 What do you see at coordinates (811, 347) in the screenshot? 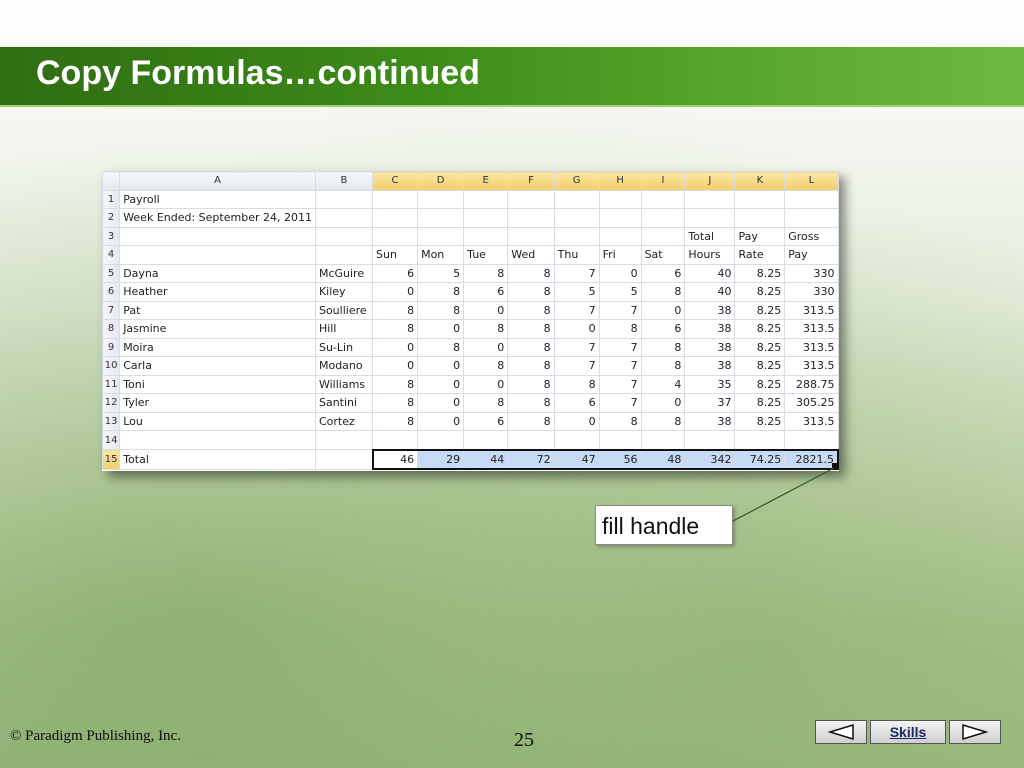
I see `cell-l9: 313.5` at bounding box center [811, 347].